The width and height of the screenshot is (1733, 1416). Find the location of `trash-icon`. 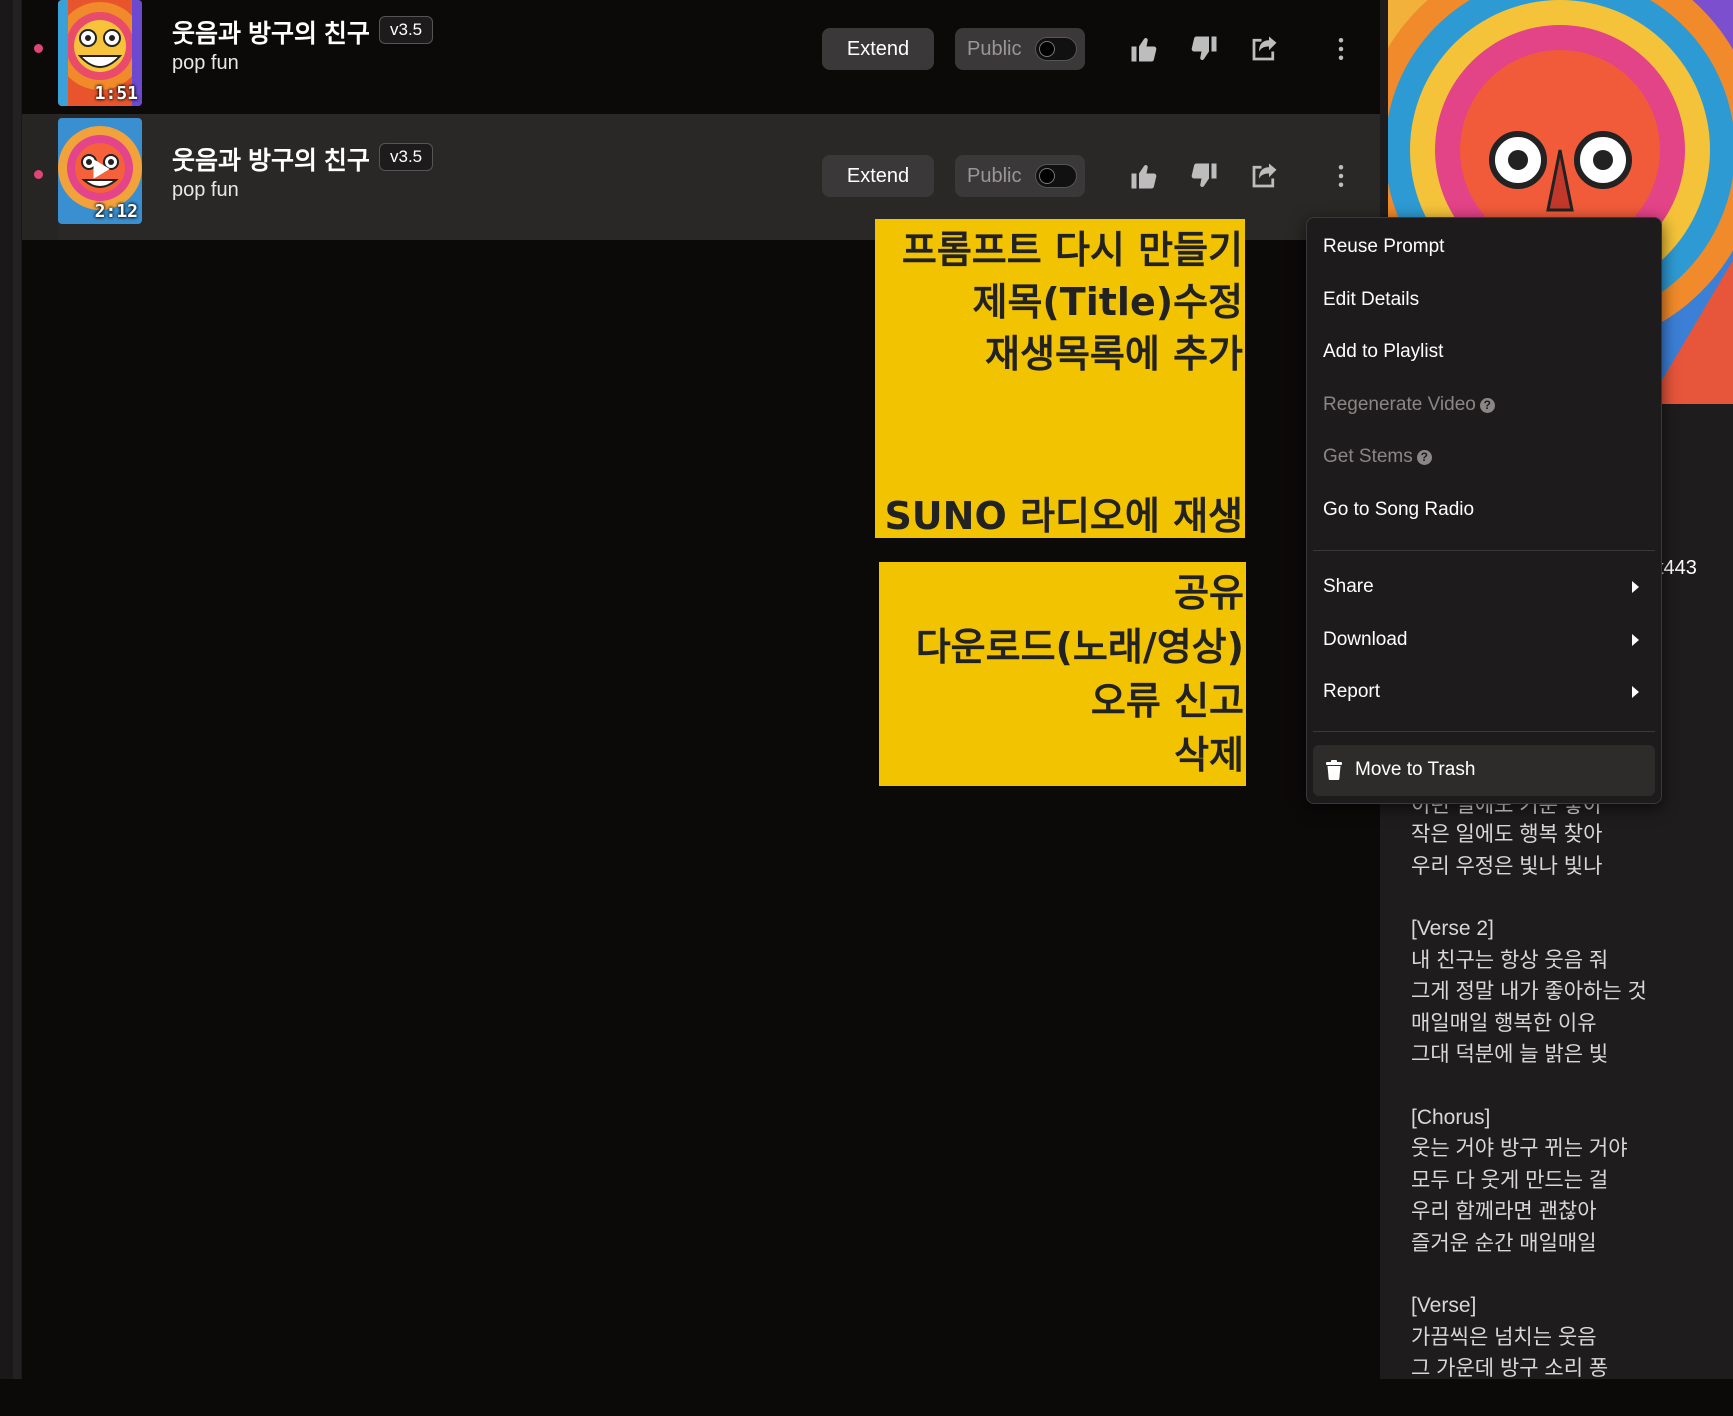

trash-icon is located at coordinates (1334, 770).